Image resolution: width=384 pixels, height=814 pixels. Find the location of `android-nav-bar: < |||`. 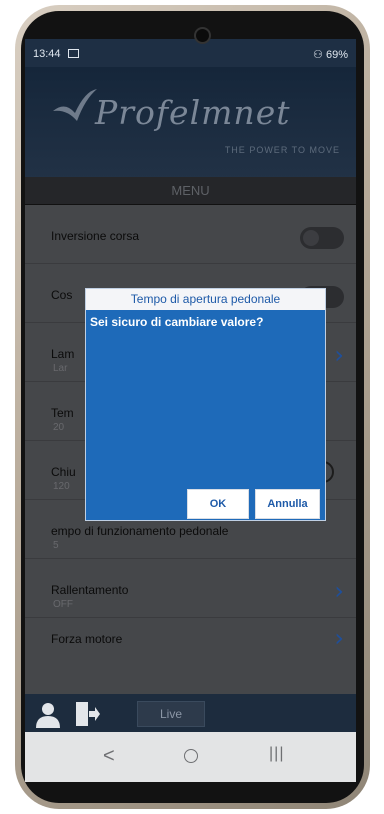

android-nav-bar: < ||| is located at coordinates (190, 757).